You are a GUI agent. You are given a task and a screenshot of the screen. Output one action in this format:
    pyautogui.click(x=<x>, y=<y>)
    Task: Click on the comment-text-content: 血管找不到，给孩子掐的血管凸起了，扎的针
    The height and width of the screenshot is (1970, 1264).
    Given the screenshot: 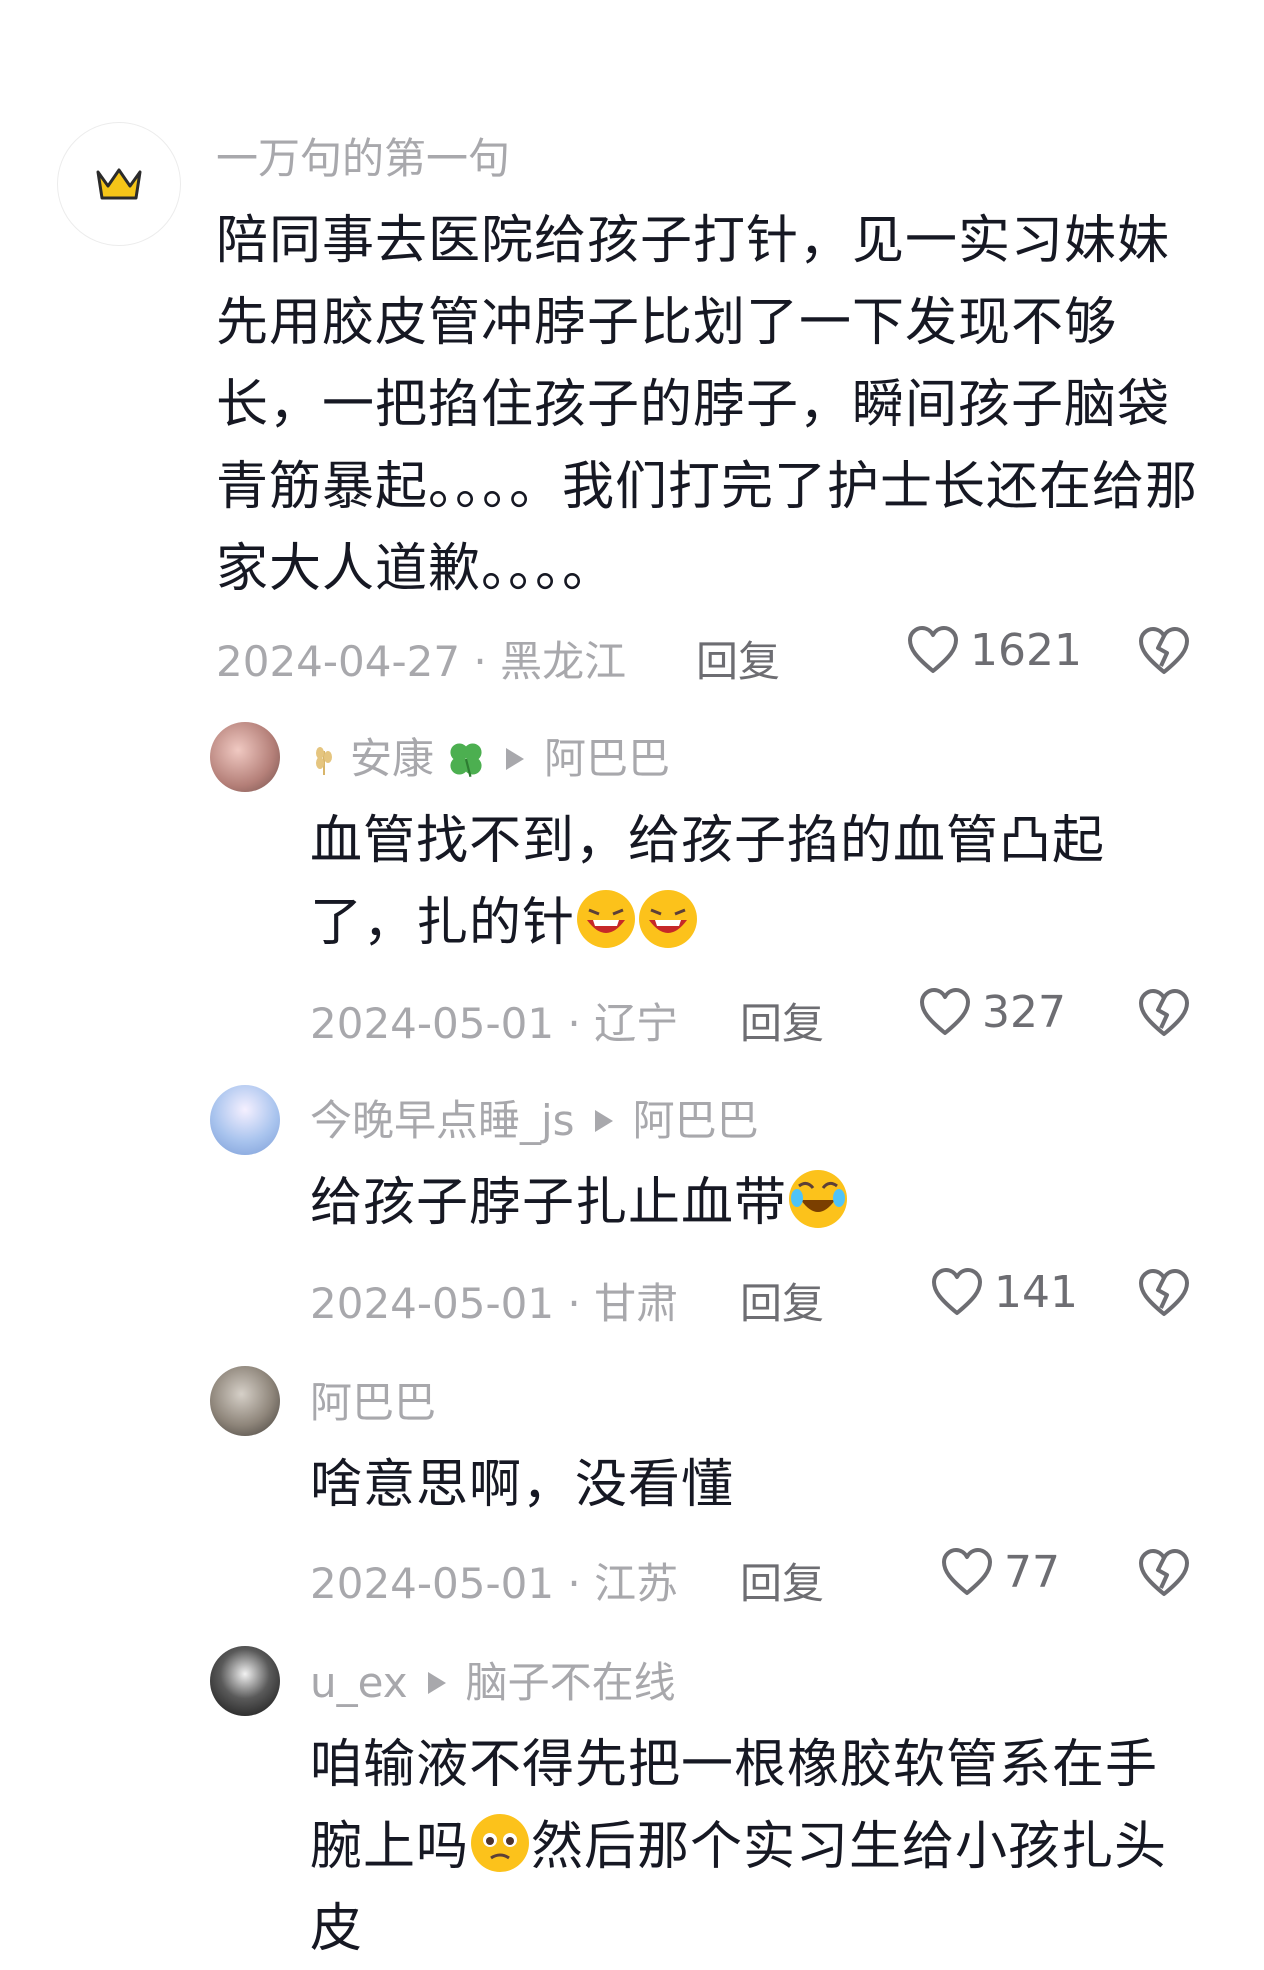 What is the action you would take?
    pyautogui.click(x=708, y=882)
    